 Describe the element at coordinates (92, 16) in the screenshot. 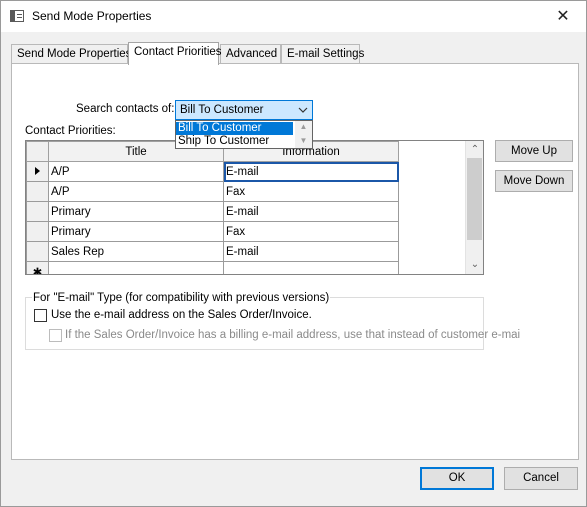

I see `window-title: Send Mode Properties` at that location.